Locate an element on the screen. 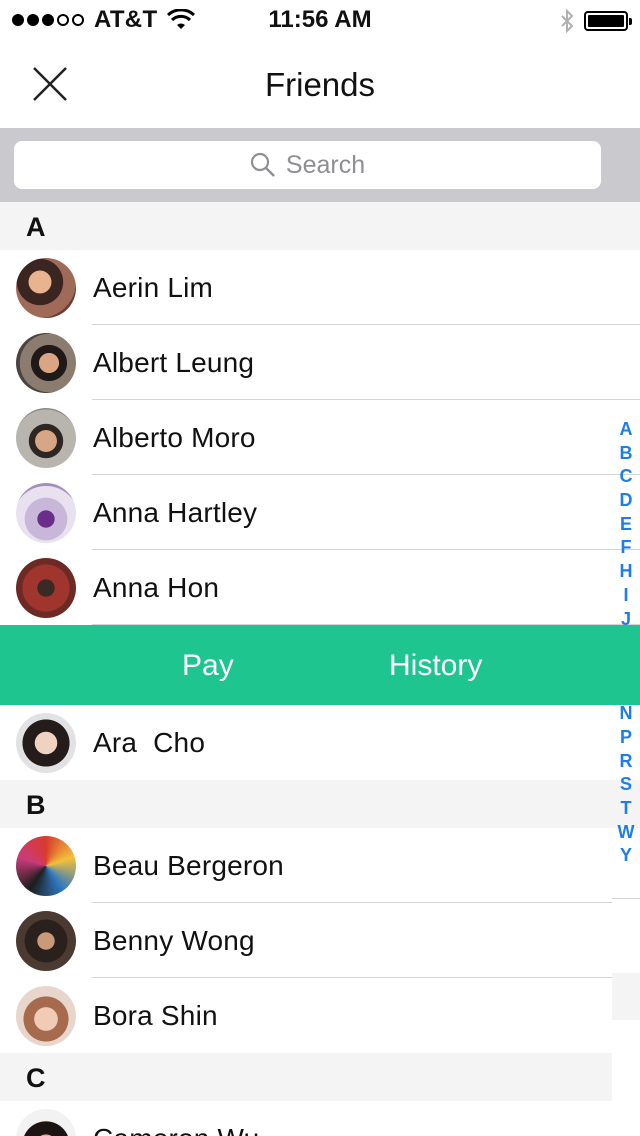 The width and height of the screenshot is (640, 1136). index-letter-n: N is located at coordinates (626, 714).